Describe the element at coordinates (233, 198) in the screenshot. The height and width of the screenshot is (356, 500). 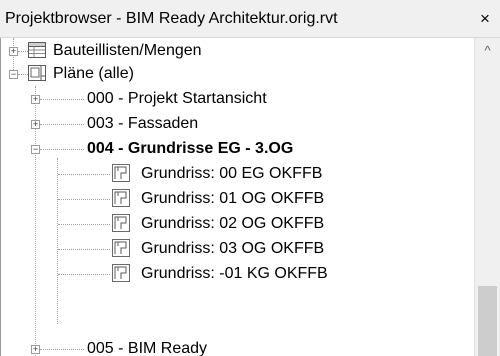
I see `tree-item-label: Grundriss: 01 OG OKFFB` at that location.